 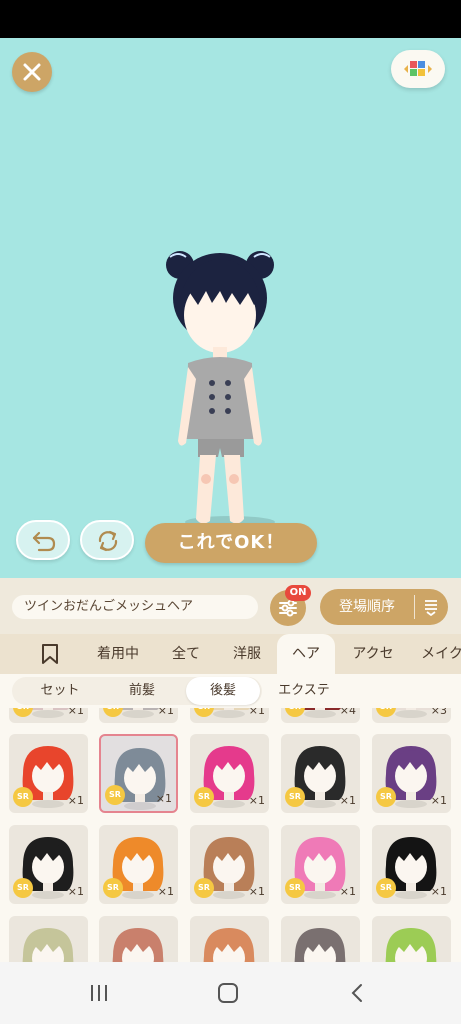 I want to click on sub-tab: エクステ, so click(x=304, y=691).